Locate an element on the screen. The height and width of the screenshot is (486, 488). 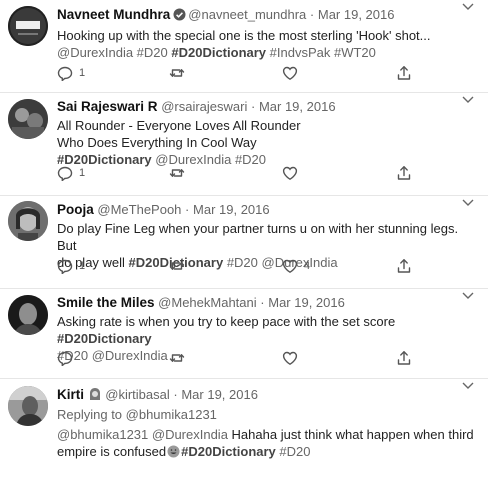
author-name: Sai Rajeswari R is located at coordinates (107, 106).